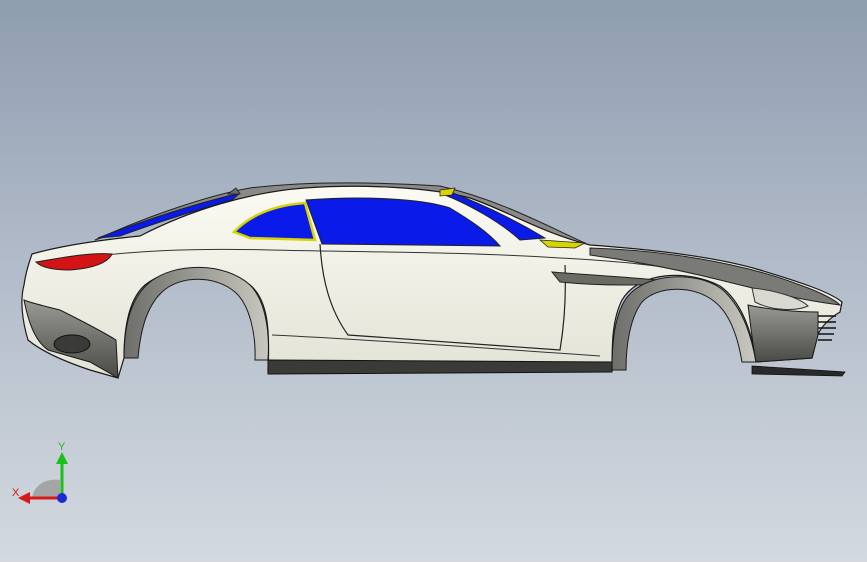  I want to click on x-axis-label: X, so click(16, 493).